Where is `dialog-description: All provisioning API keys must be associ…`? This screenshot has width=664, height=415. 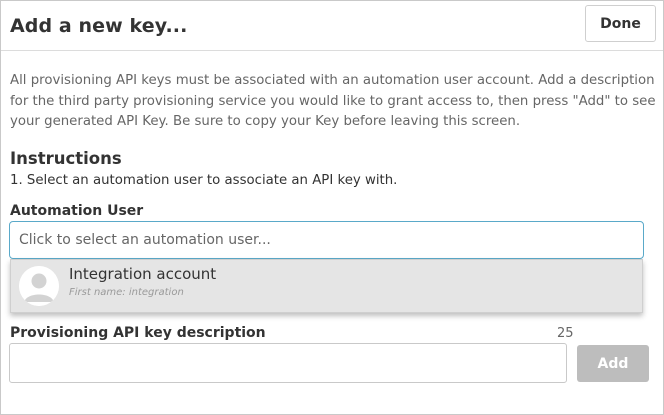
dialog-description: All provisioning API keys must be associ… is located at coordinates (333, 101).